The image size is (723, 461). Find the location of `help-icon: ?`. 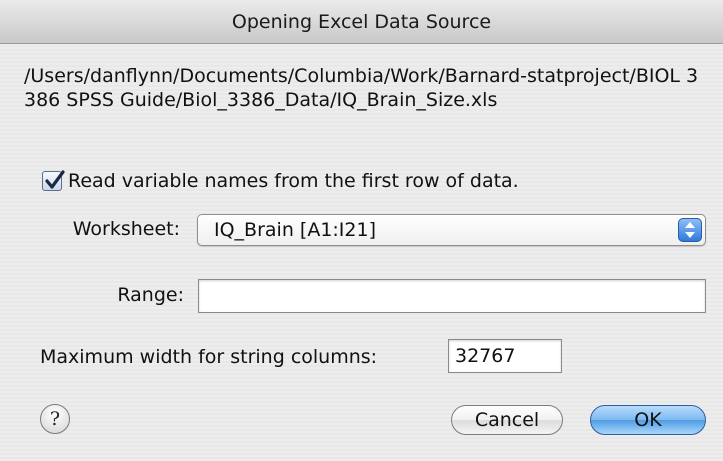

help-icon: ? is located at coordinates (55, 419).